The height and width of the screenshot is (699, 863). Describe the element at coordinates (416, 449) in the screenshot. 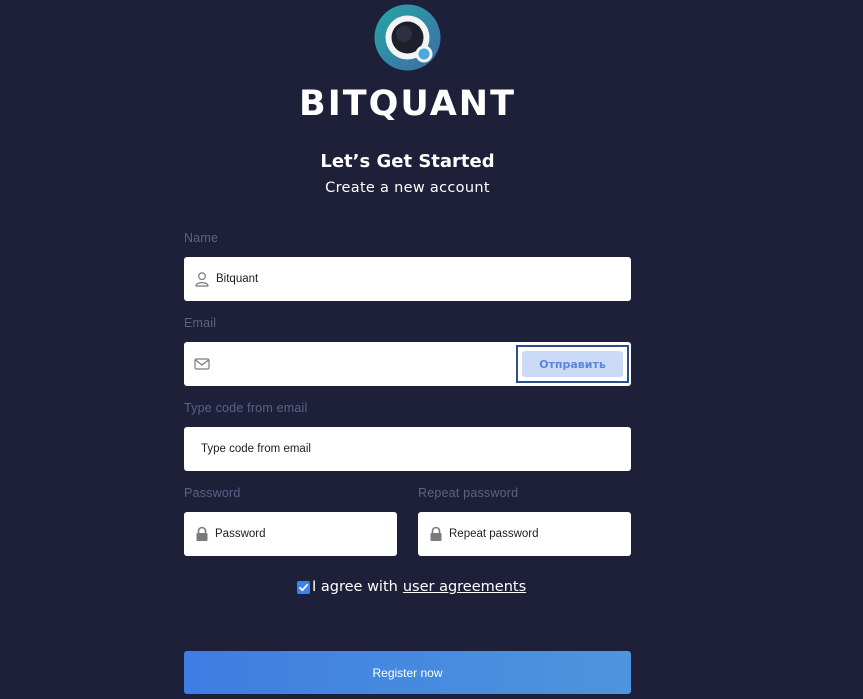

I see `code-input` at that location.